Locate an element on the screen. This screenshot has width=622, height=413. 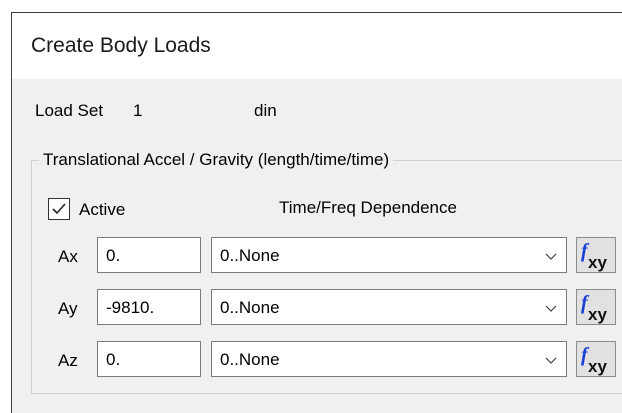
az-dependence-select: 0..None is located at coordinates (389, 359).